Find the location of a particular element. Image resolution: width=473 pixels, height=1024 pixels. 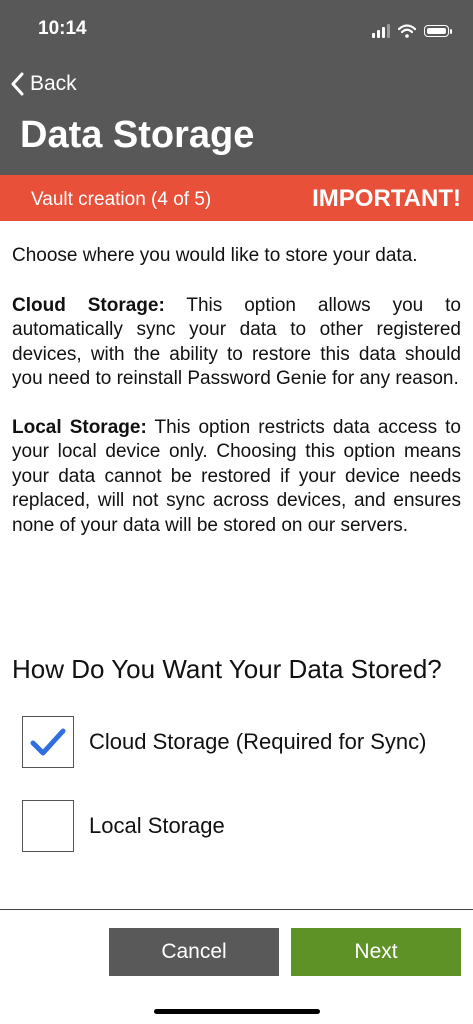

back-label: Back is located at coordinates (53, 83).